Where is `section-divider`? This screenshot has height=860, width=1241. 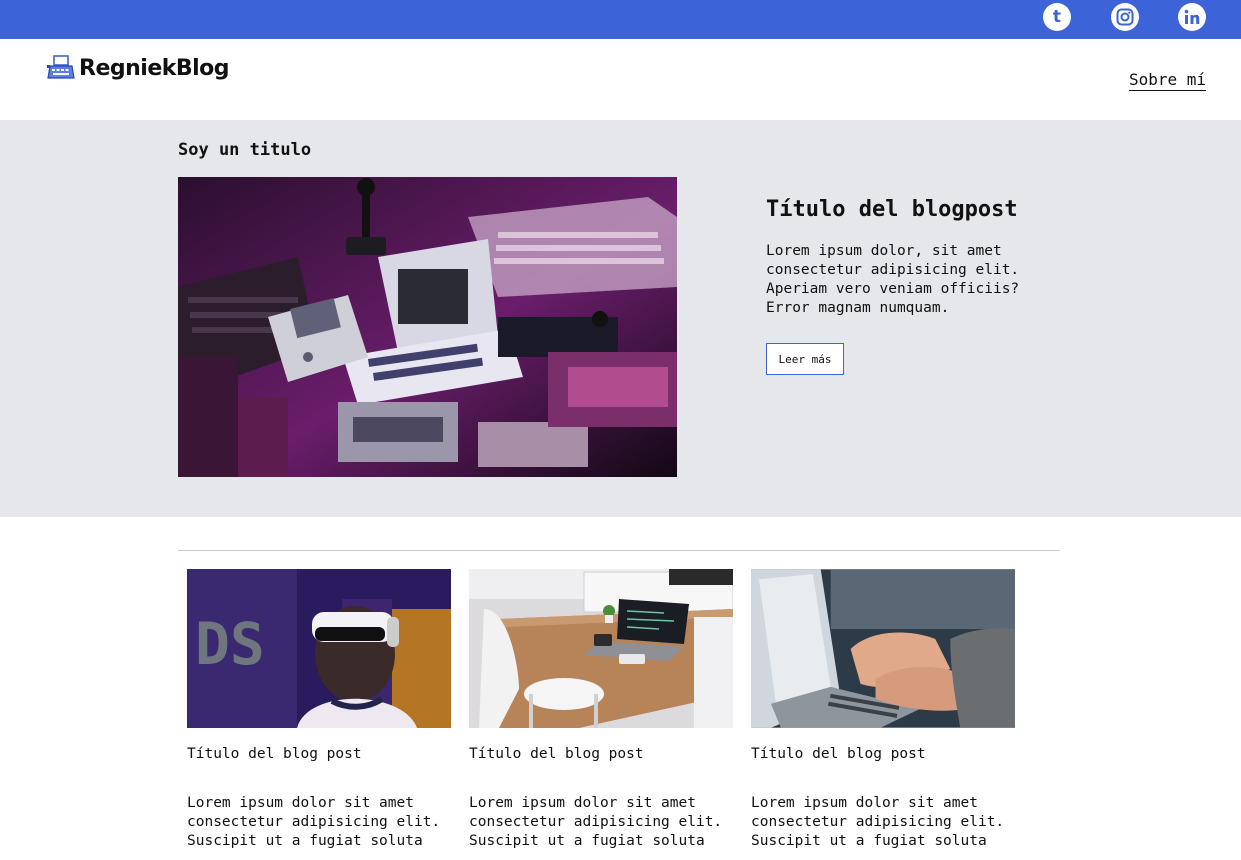
section-divider is located at coordinates (619, 550).